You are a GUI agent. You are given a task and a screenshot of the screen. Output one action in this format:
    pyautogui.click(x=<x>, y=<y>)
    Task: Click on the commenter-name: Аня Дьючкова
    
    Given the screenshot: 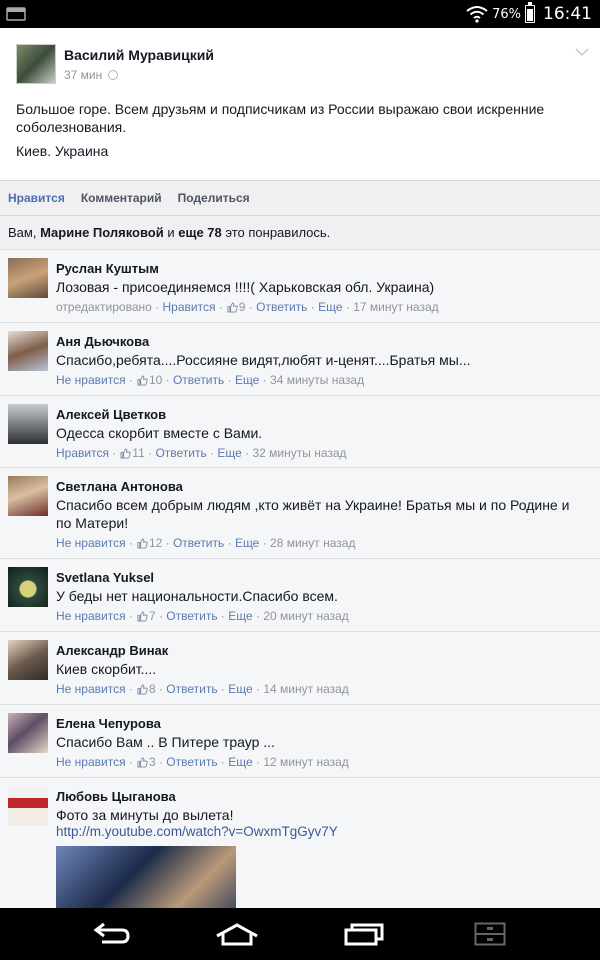 What is the action you would take?
    pyautogui.click(x=102, y=341)
    